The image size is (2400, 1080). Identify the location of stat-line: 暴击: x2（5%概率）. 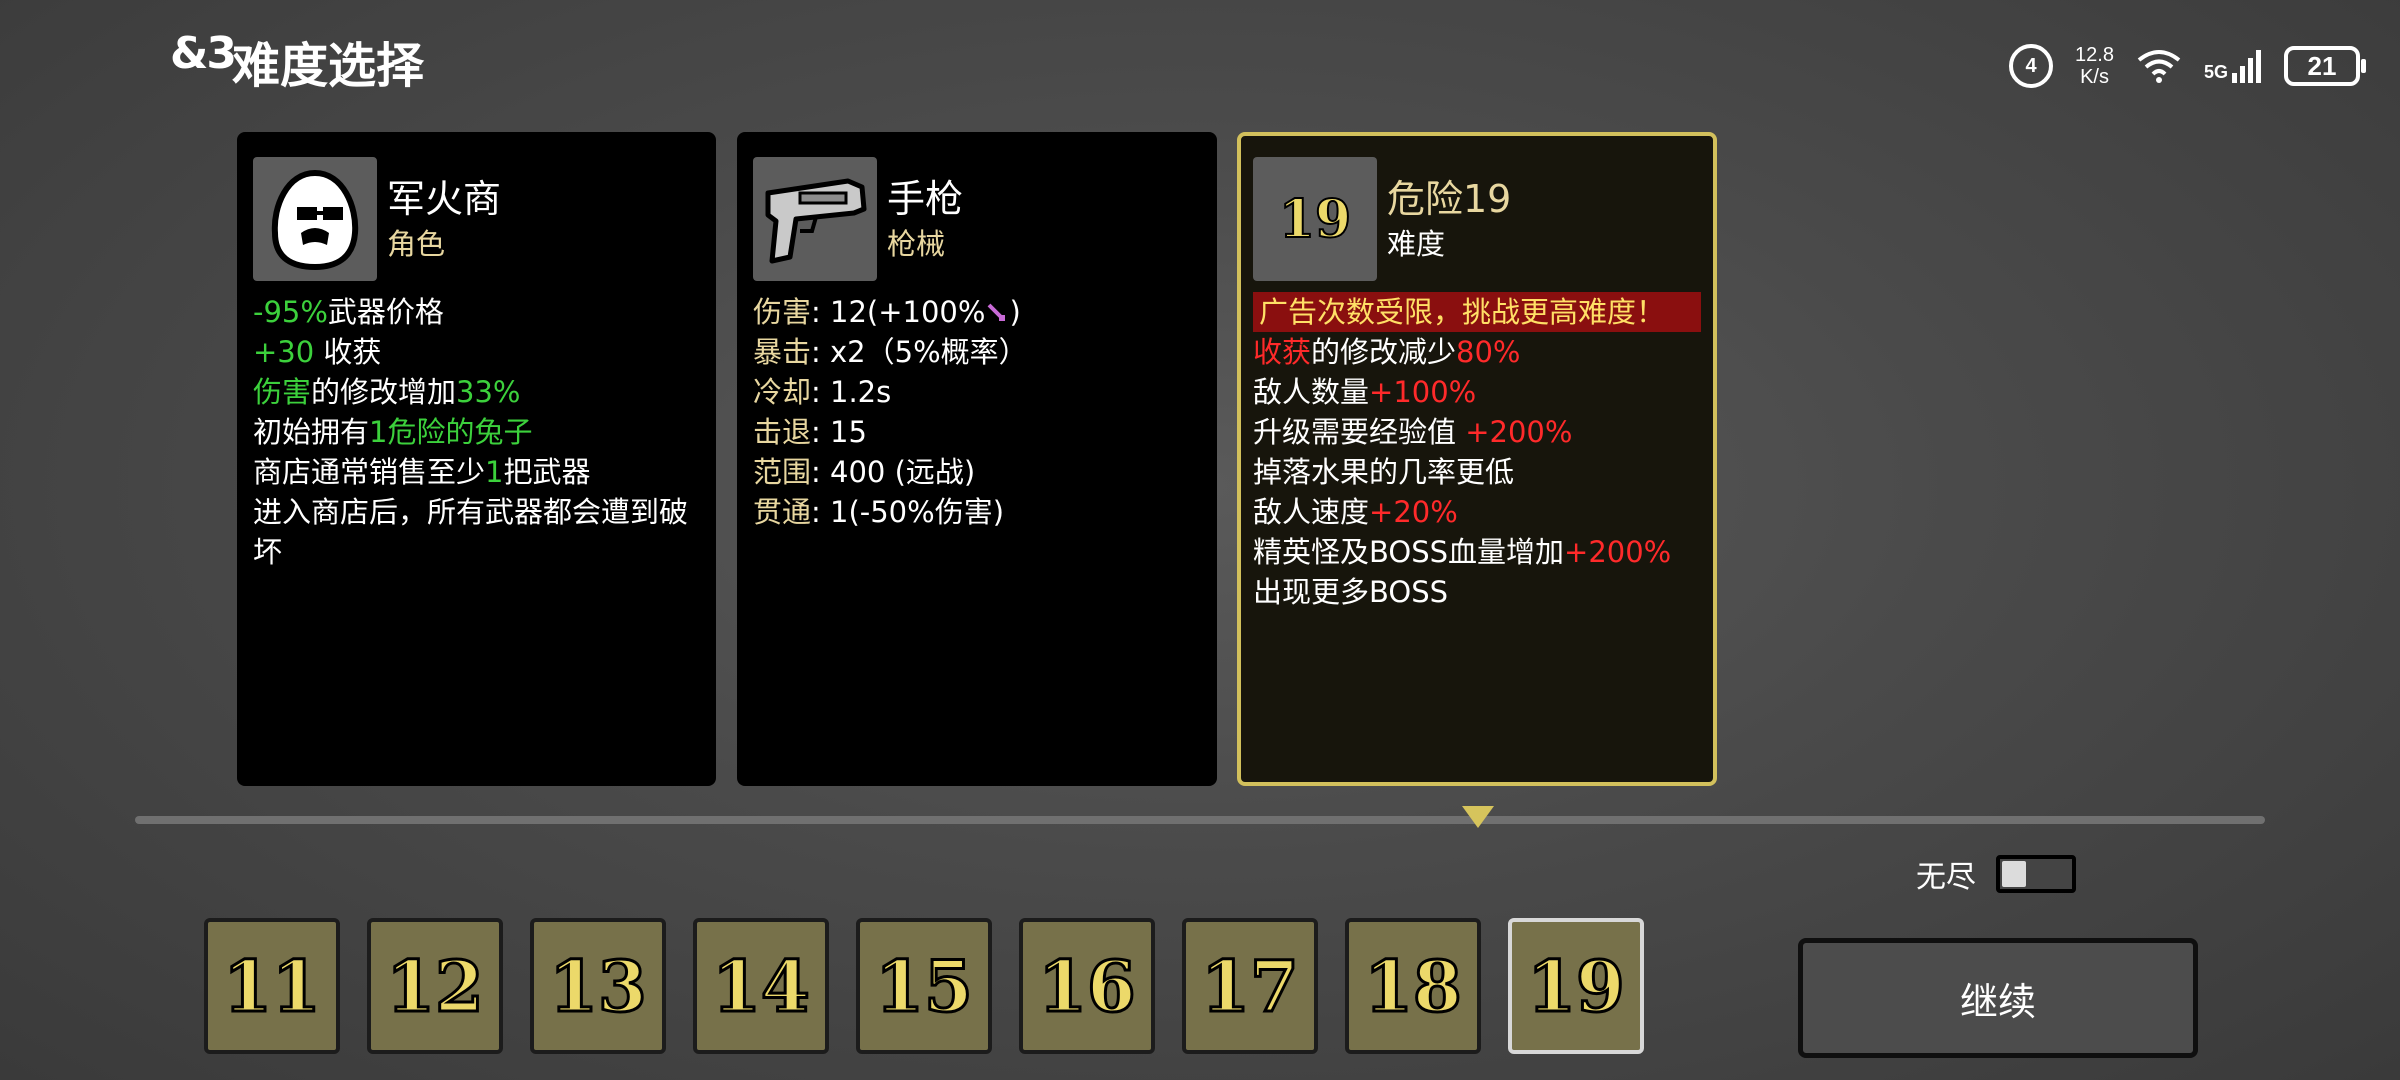
(890, 352).